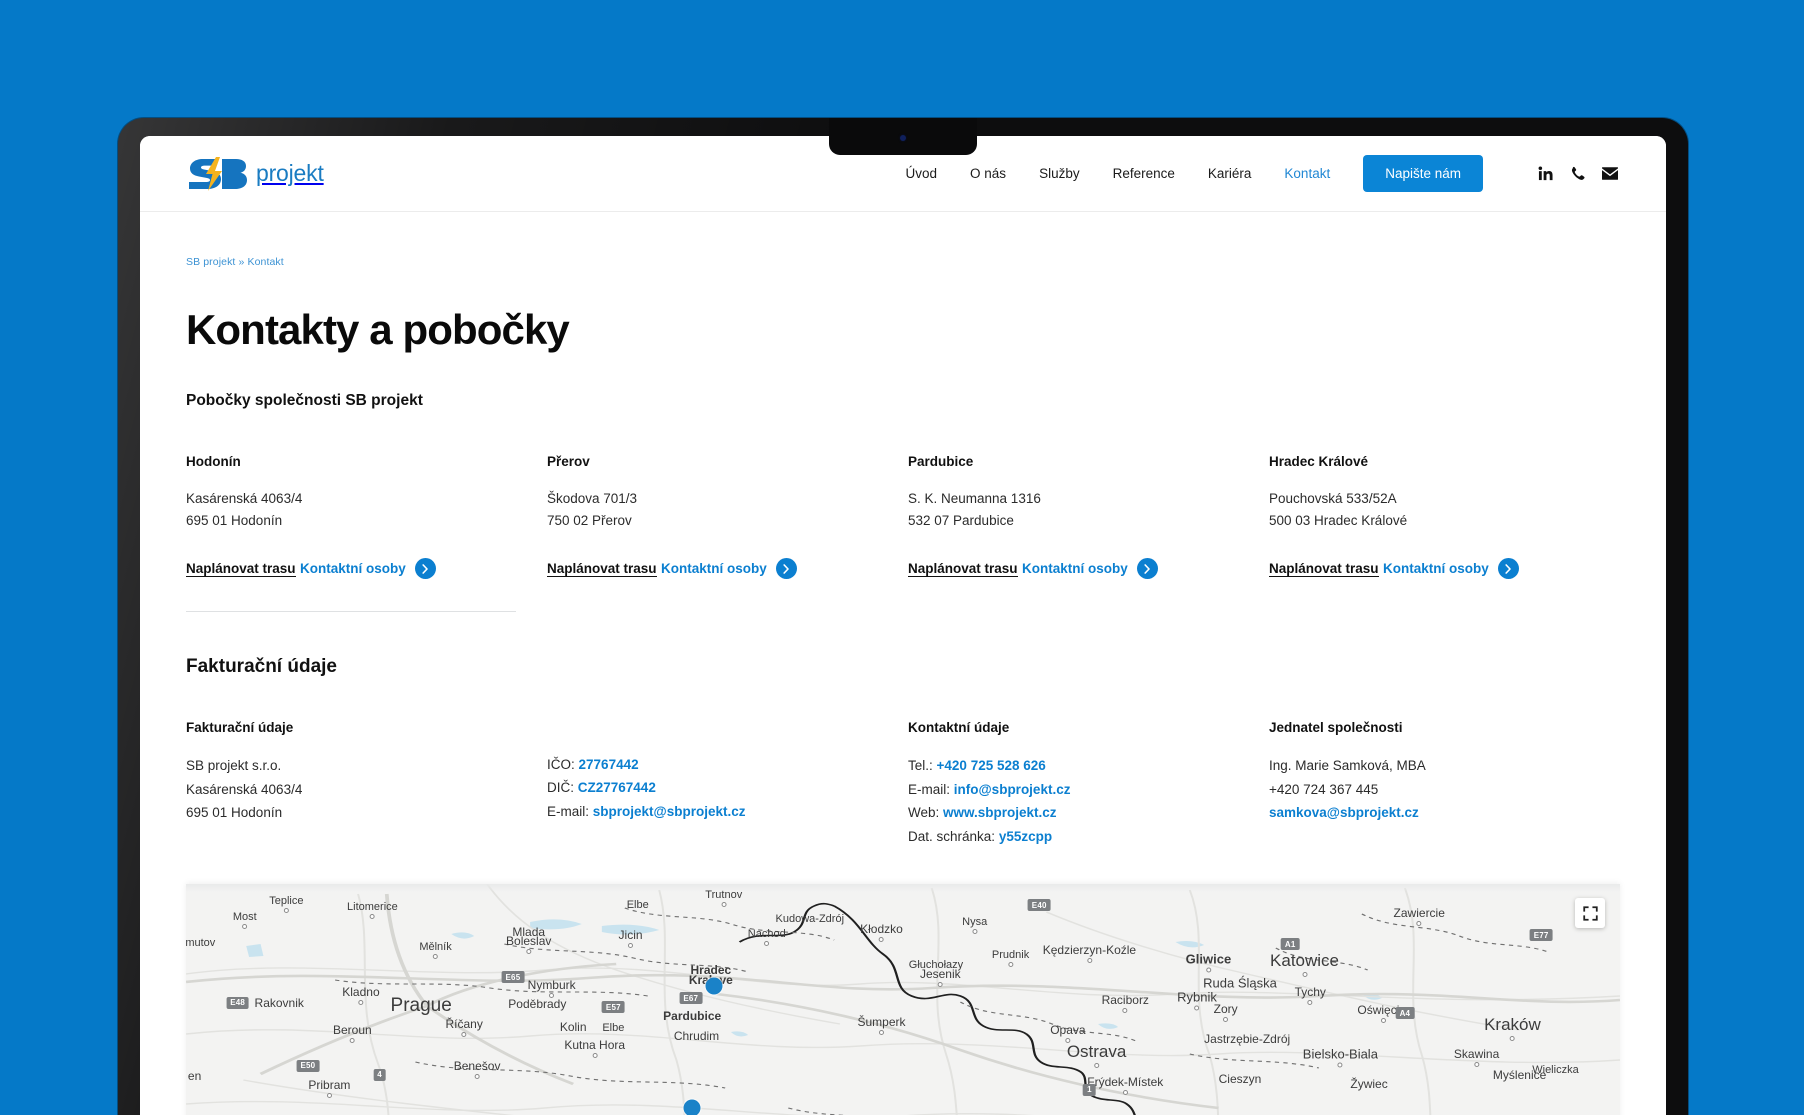  I want to click on nav-item-kariera: Kariéra, so click(1230, 173).